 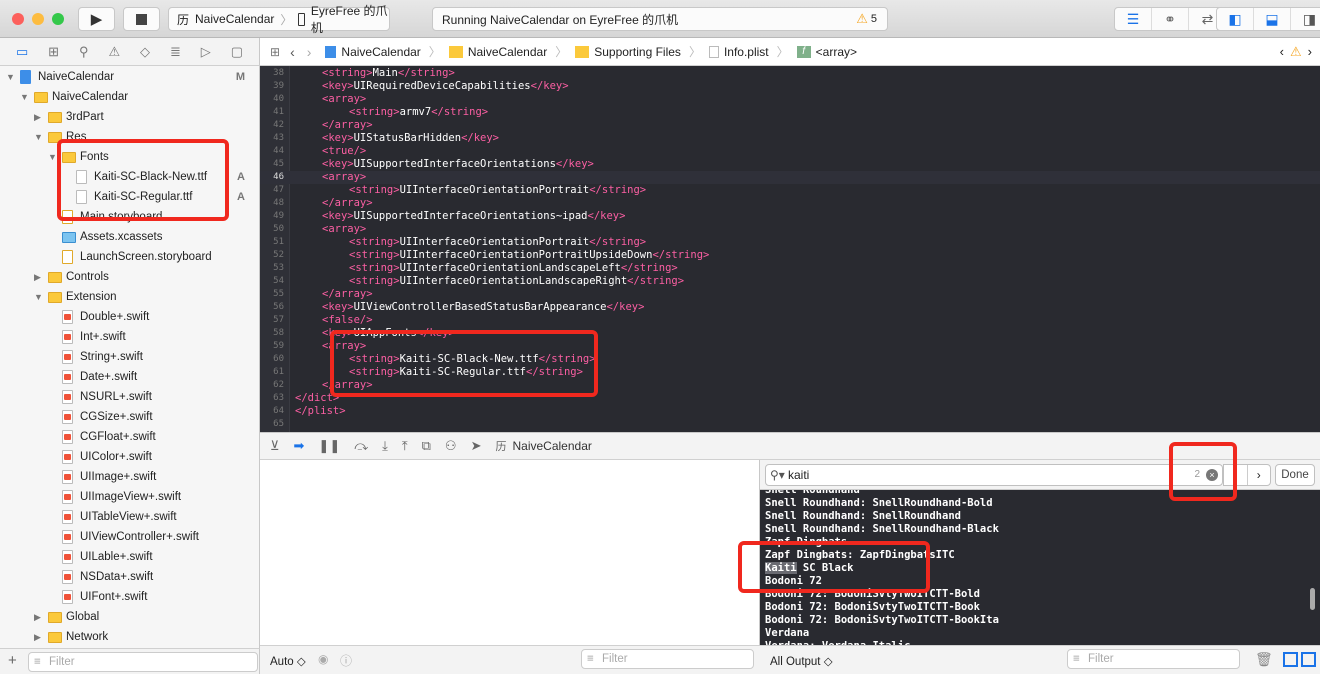 What do you see at coordinates (143, 662) in the screenshot?
I see `navigator-filter-input: Filter` at bounding box center [143, 662].